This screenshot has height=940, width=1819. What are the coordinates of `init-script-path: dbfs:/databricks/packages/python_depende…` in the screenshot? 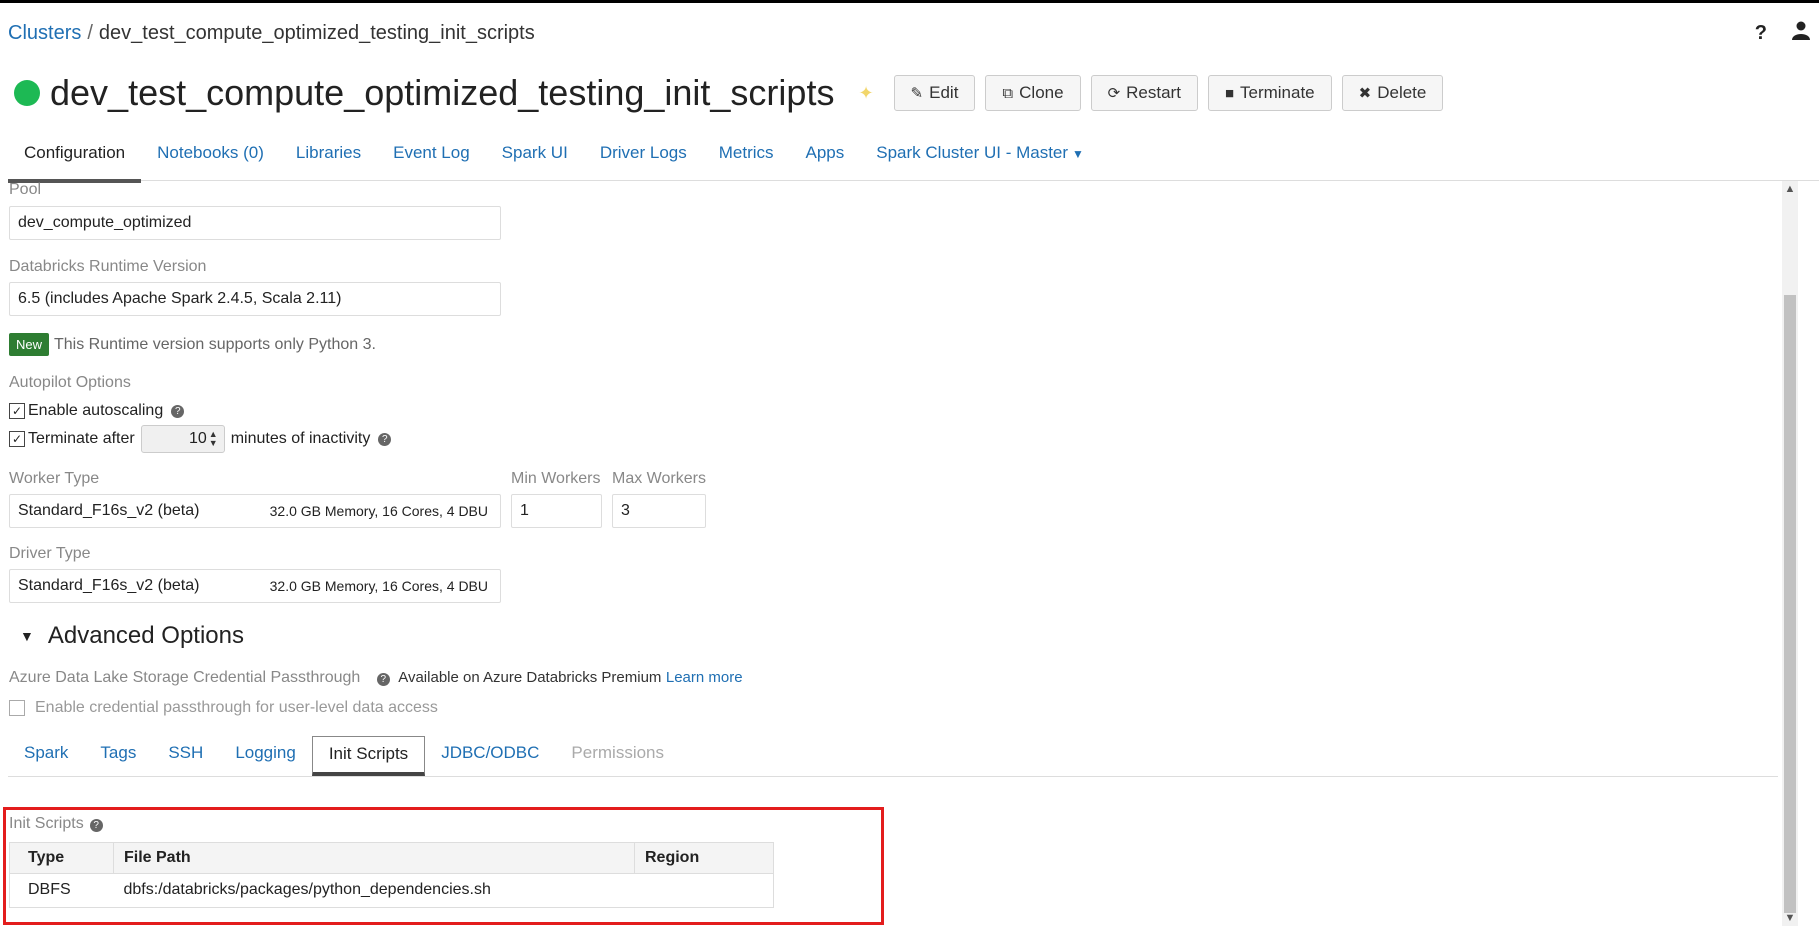 It's located at (374, 890).